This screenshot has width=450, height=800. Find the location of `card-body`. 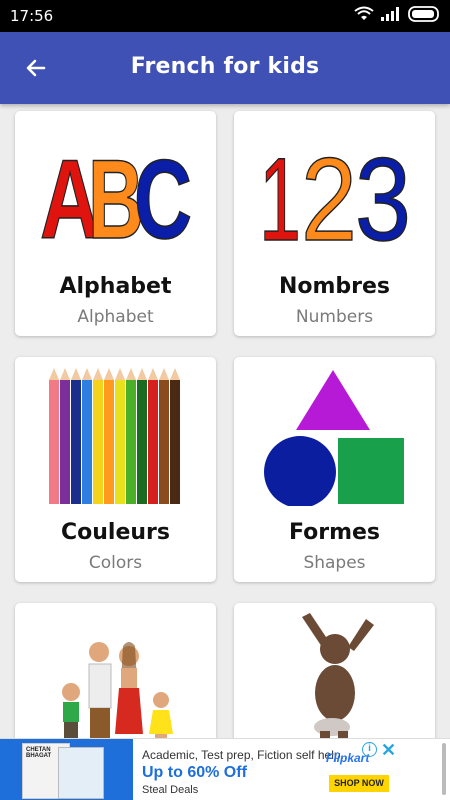

card-body is located at coordinates (334, 670).